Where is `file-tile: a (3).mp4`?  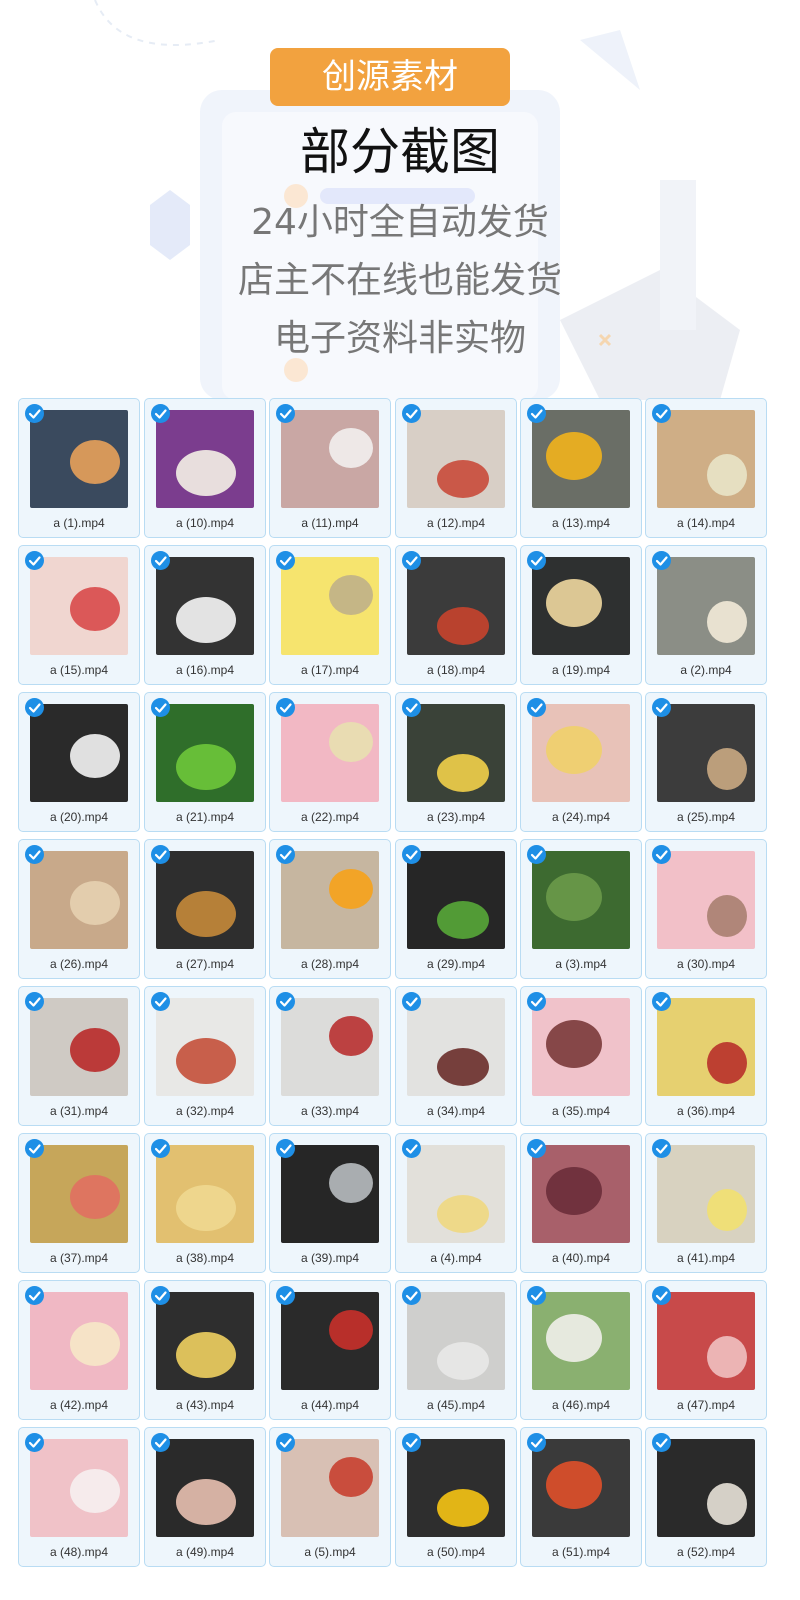 file-tile: a (3).mp4 is located at coordinates (581, 909).